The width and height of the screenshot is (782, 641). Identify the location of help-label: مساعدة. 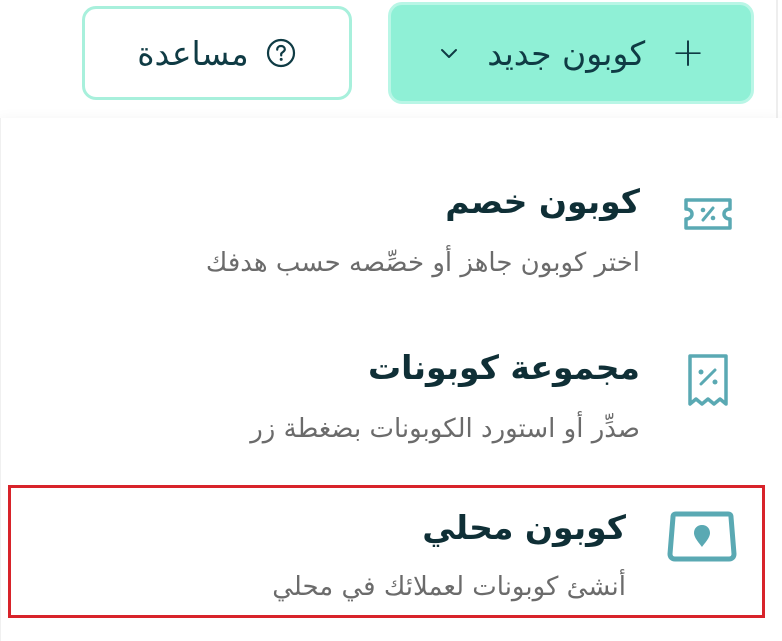
(193, 53).